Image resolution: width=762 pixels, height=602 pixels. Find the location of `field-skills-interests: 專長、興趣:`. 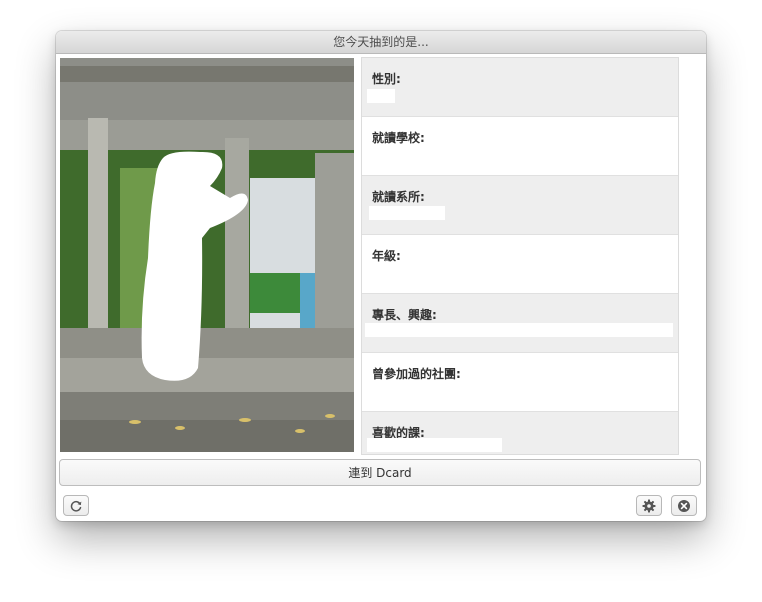

field-skills-interests: 專長、興趣: is located at coordinates (520, 323).